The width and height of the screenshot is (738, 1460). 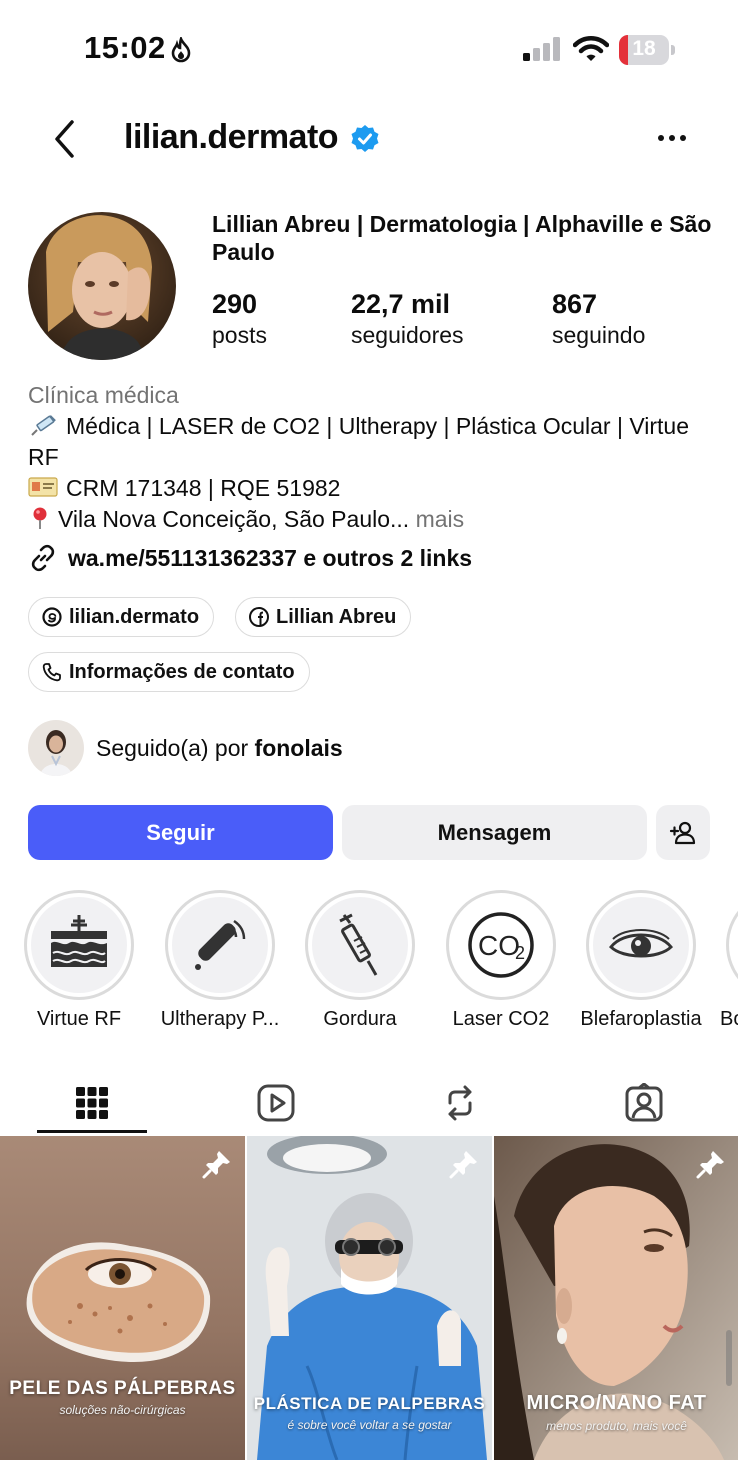 I want to click on facebook-chip: Lillian Abreu, so click(x=323, y=617).